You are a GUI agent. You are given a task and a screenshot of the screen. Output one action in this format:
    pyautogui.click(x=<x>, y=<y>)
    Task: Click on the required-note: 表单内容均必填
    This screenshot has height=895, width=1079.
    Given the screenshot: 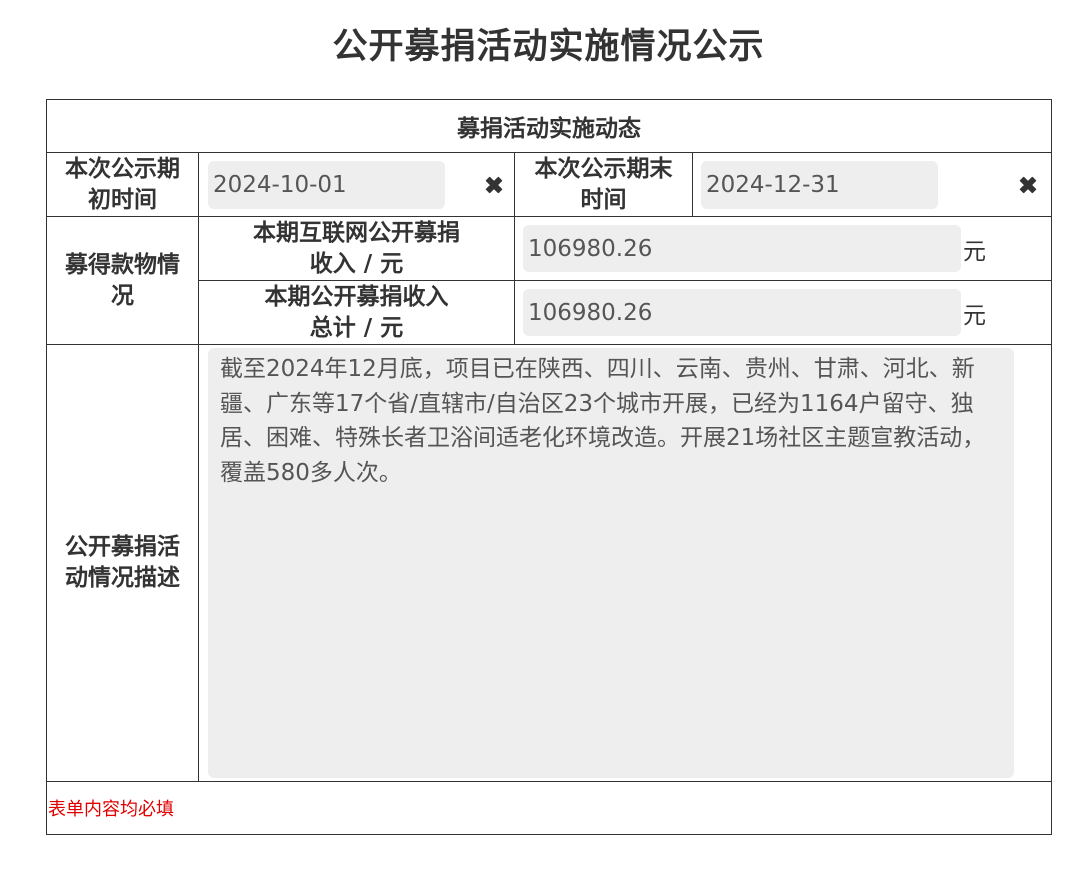 What is the action you would take?
    pyautogui.click(x=549, y=808)
    